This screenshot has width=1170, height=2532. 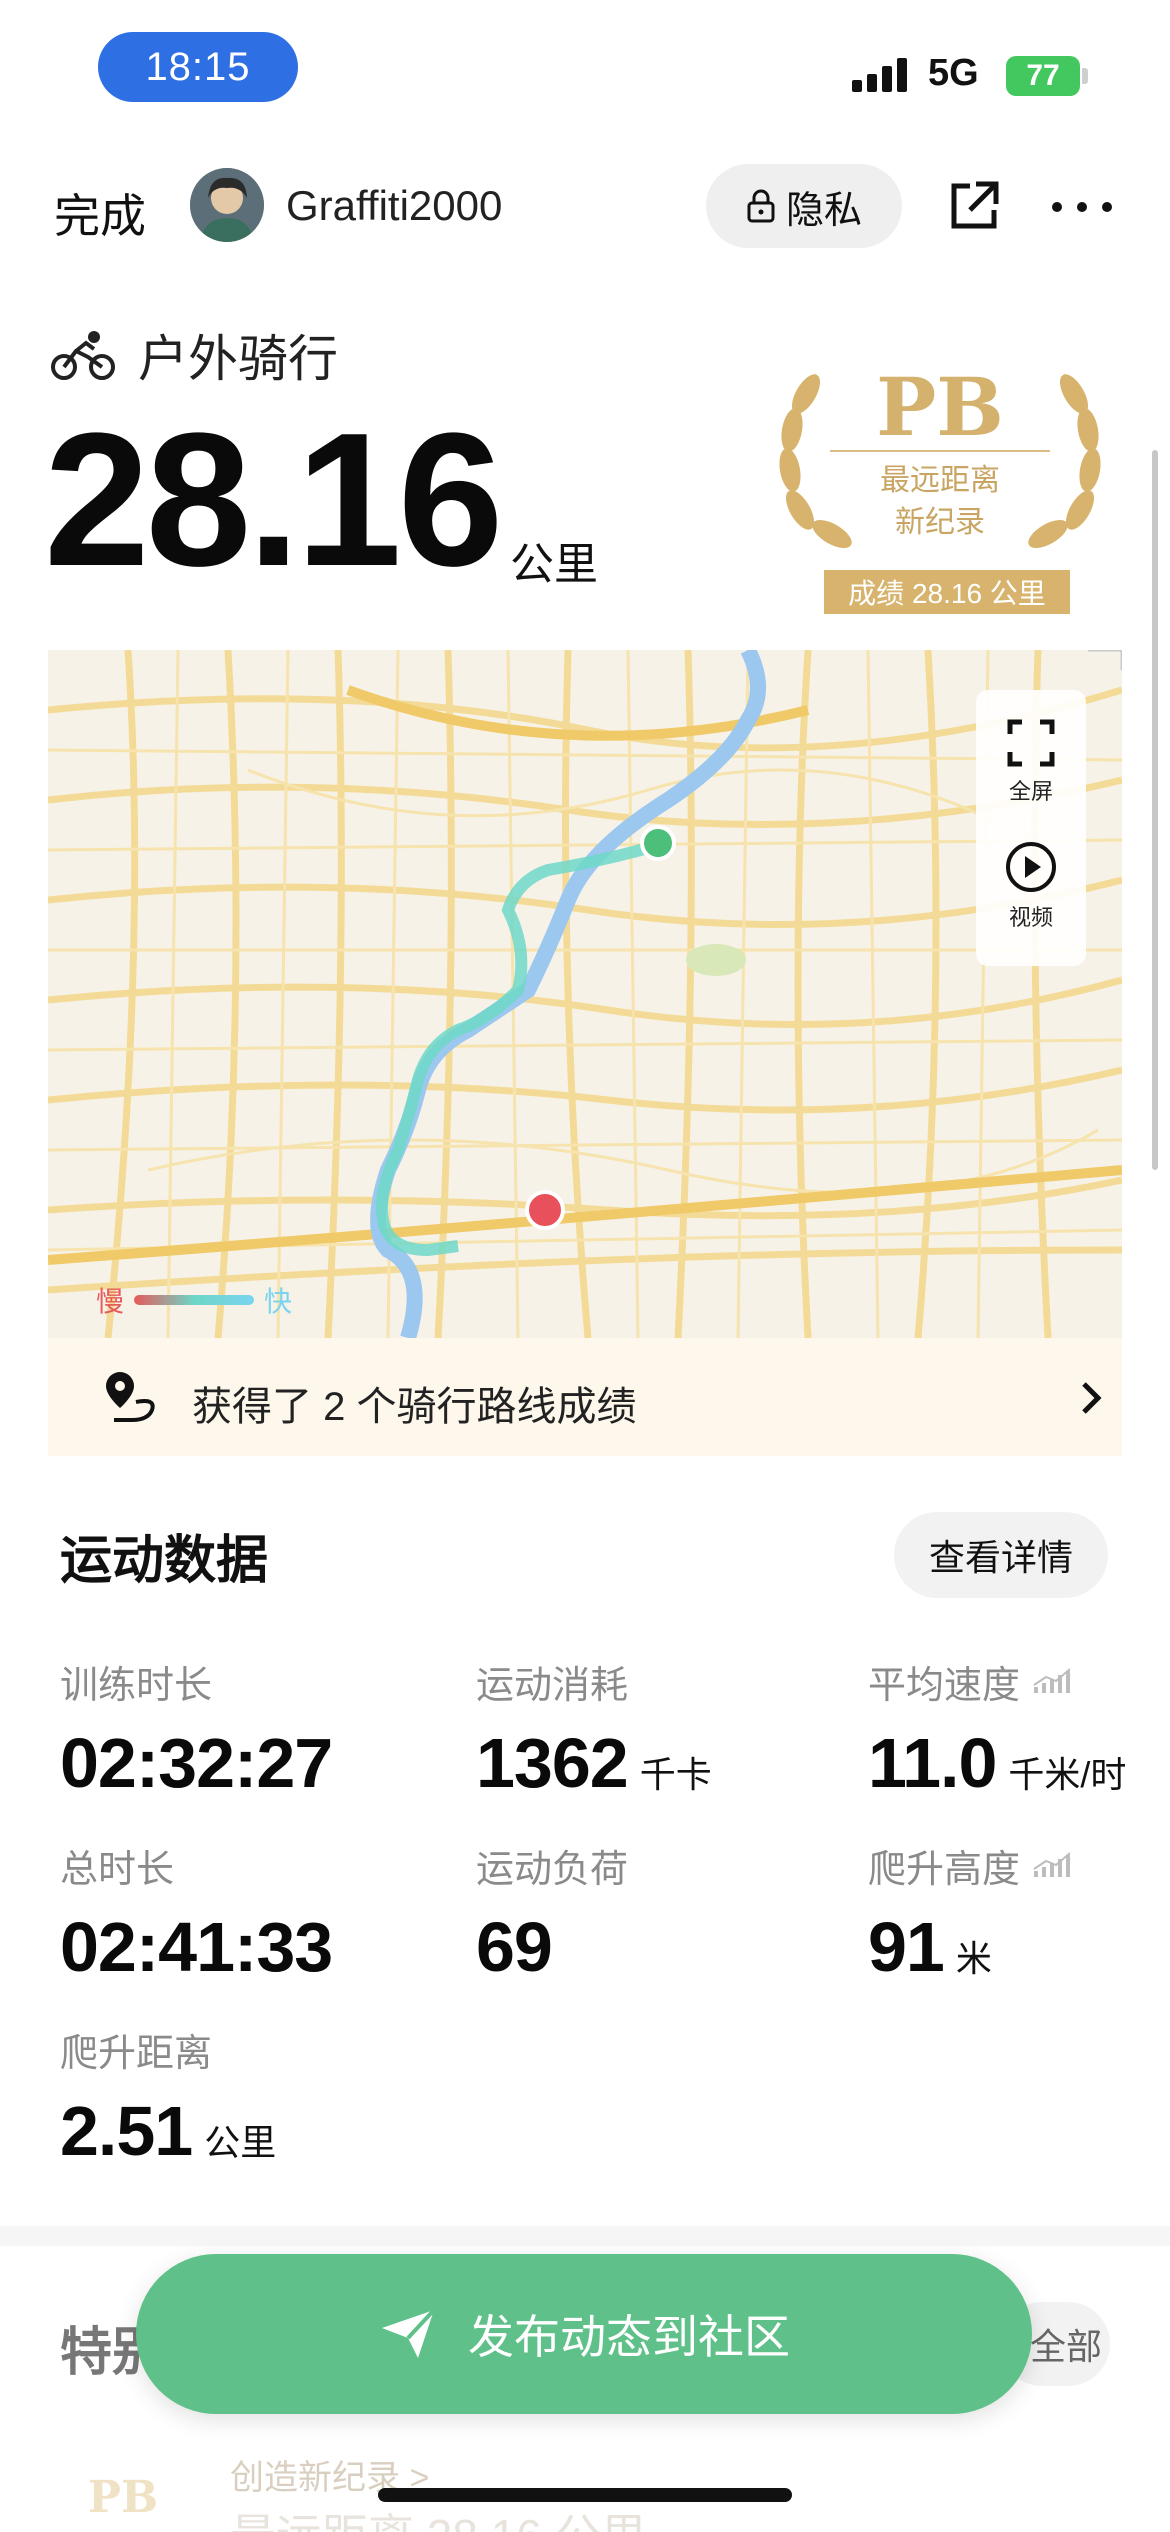 What do you see at coordinates (1155, 810) in the screenshot?
I see `scrollbar` at bounding box center [1155, 810].